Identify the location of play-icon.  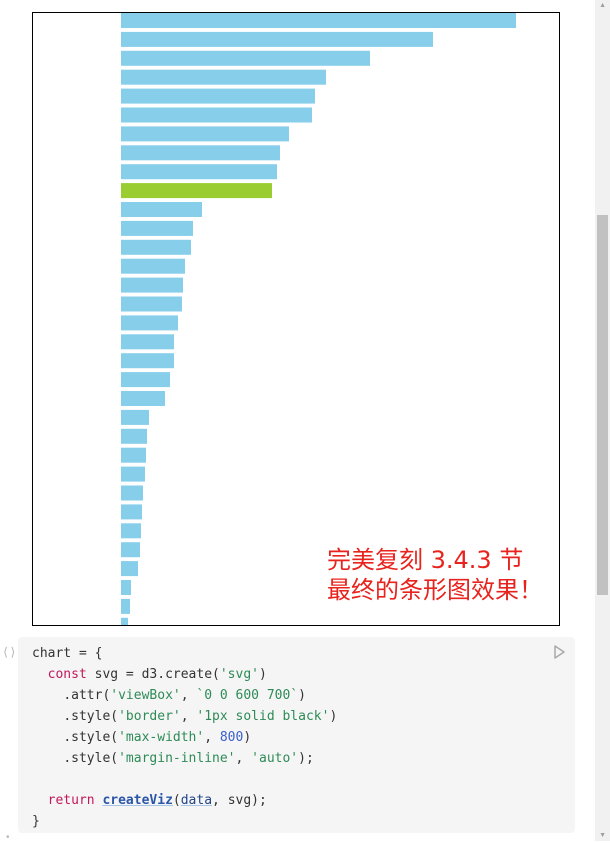
(559, 652).